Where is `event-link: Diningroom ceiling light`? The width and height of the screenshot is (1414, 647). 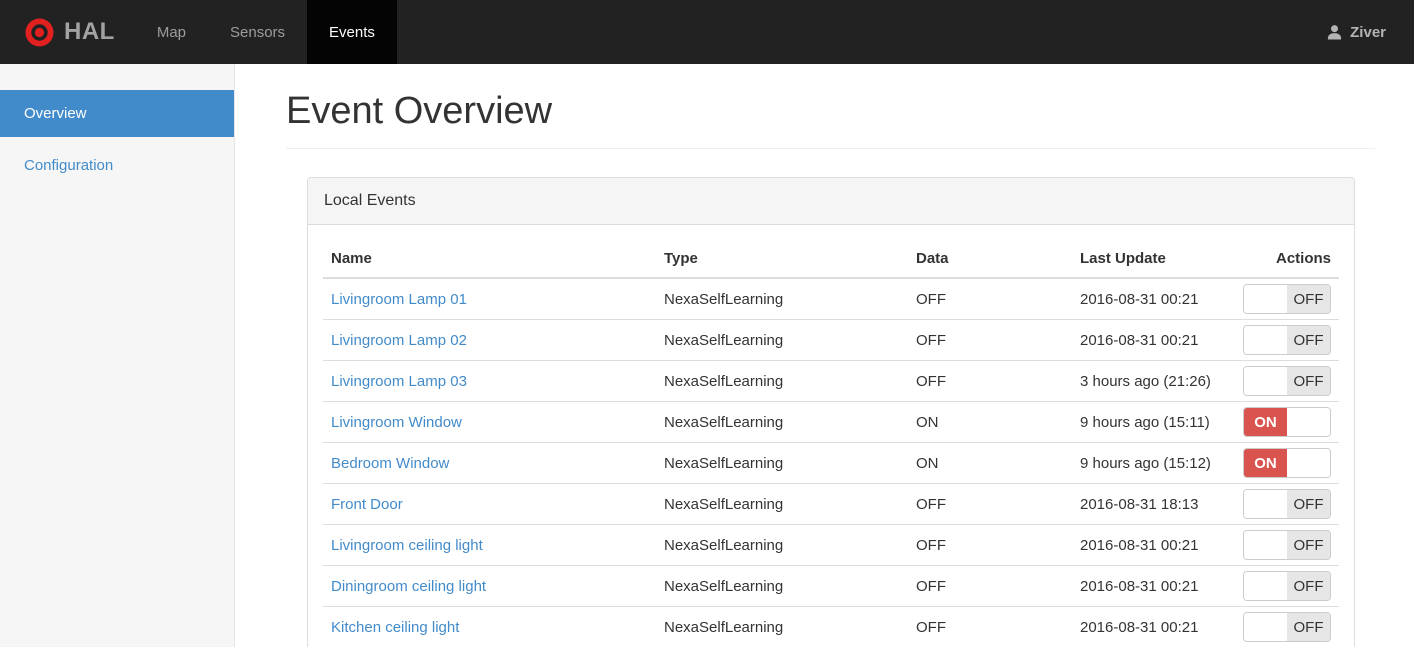 event-link: Diningroom ceiling light is located at coordinates (408, 586).